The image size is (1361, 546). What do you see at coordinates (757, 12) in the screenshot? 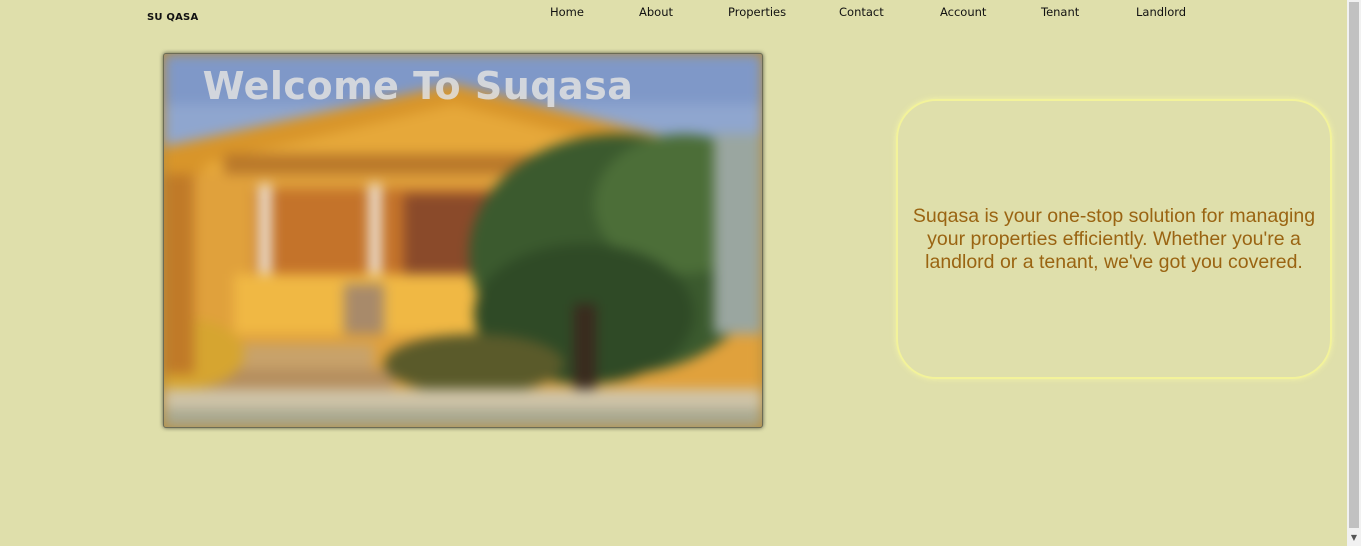
I see `nav-properties: Properties` at bounding box center [757, 12].